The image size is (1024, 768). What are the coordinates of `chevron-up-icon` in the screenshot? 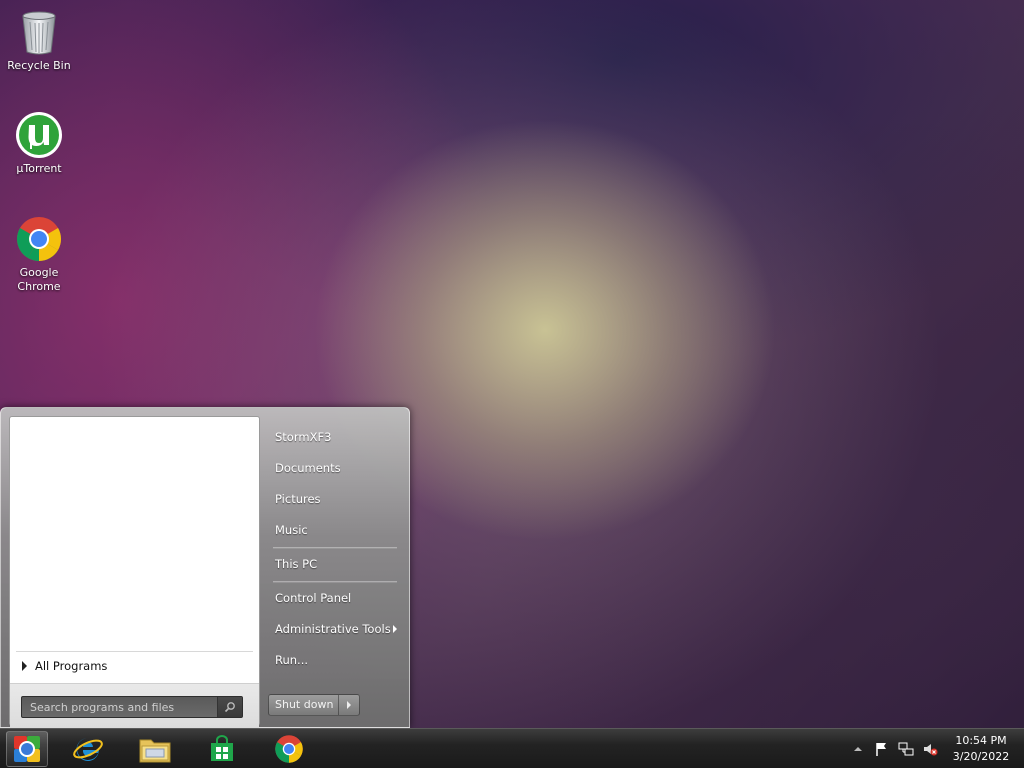 It's located at (858, 749).